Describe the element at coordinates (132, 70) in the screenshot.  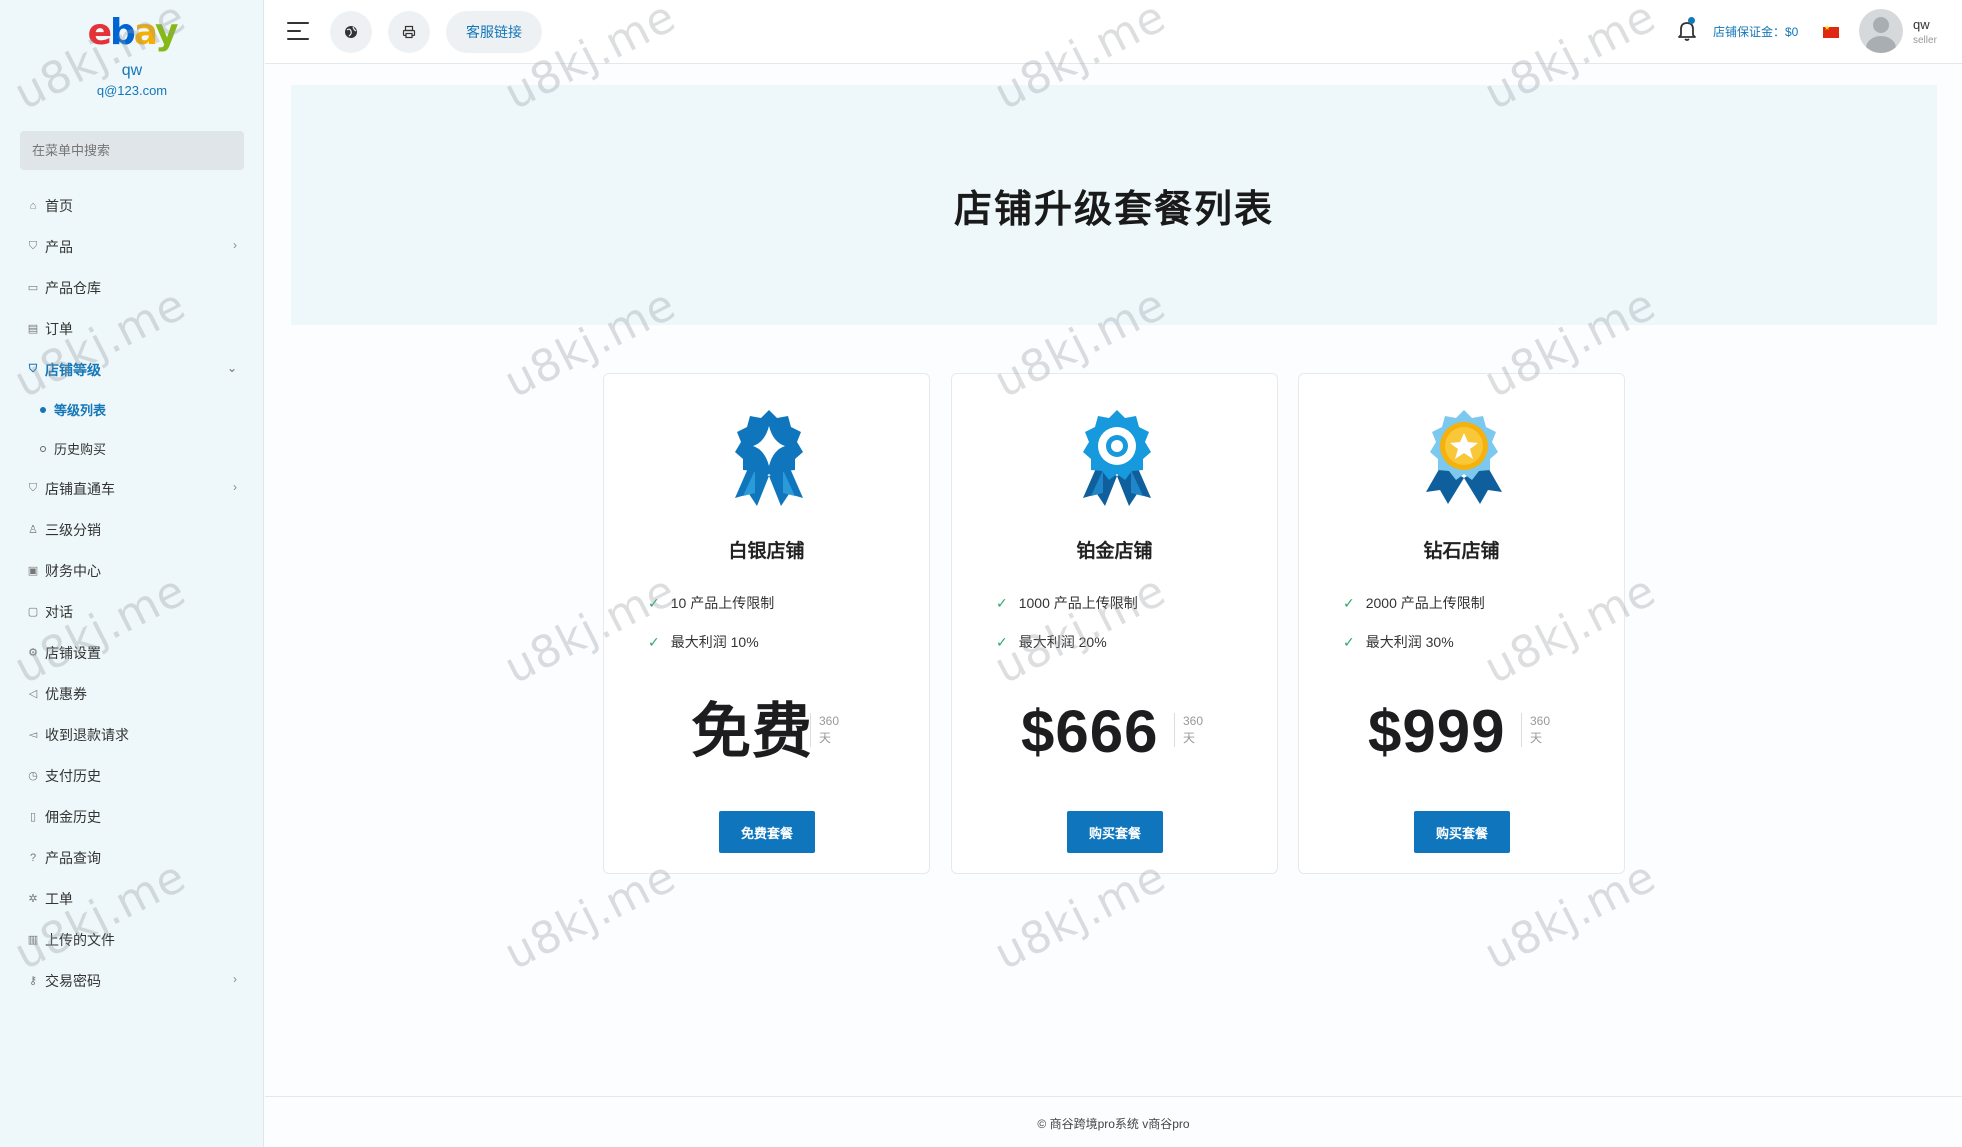
I see `sidebar-user-name: qw` at that location.